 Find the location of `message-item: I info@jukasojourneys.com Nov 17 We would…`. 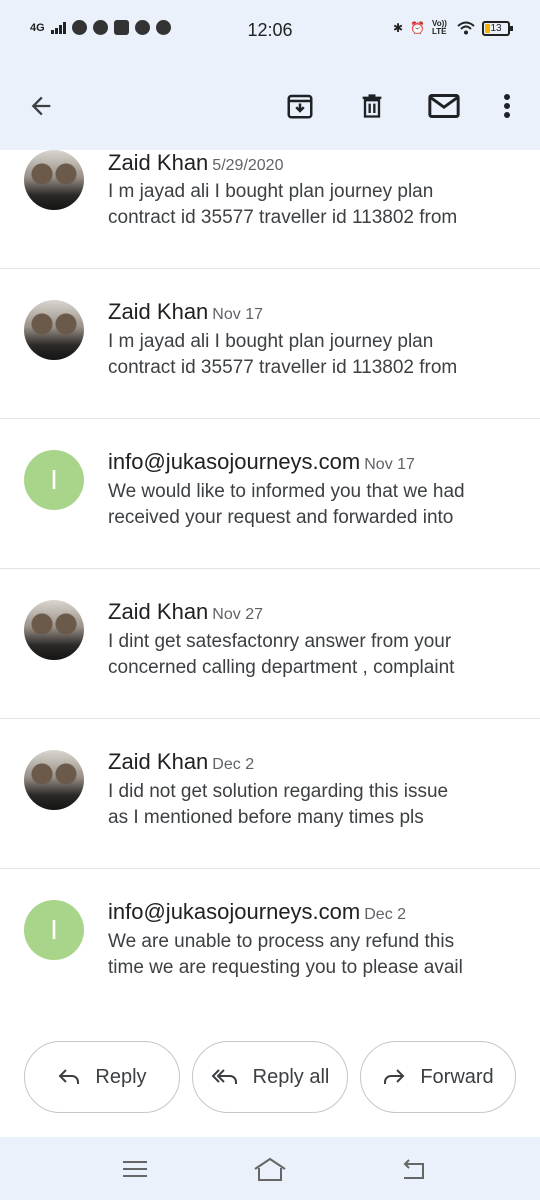

message-item: I info@jukasojourneys.com Nov 17 We would… is located at coordinates (270, 494).